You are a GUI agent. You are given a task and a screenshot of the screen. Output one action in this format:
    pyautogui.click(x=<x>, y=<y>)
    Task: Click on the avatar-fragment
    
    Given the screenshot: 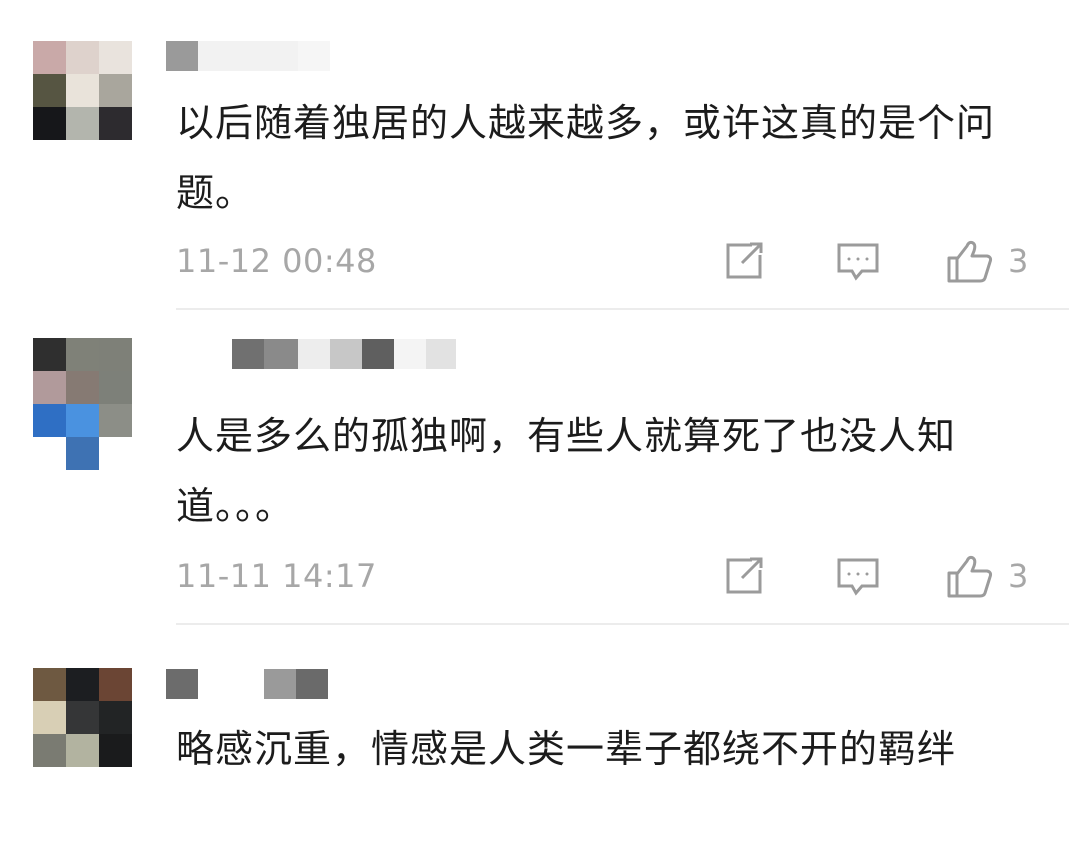 What is the action you would take?
    pyautogui.click(x=82, y=453)
    